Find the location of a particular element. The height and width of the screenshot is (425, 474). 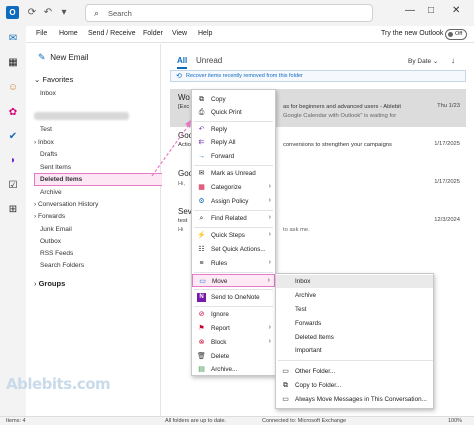

menu-delete: 🗑 Delete is located at coordinates (233, 356).